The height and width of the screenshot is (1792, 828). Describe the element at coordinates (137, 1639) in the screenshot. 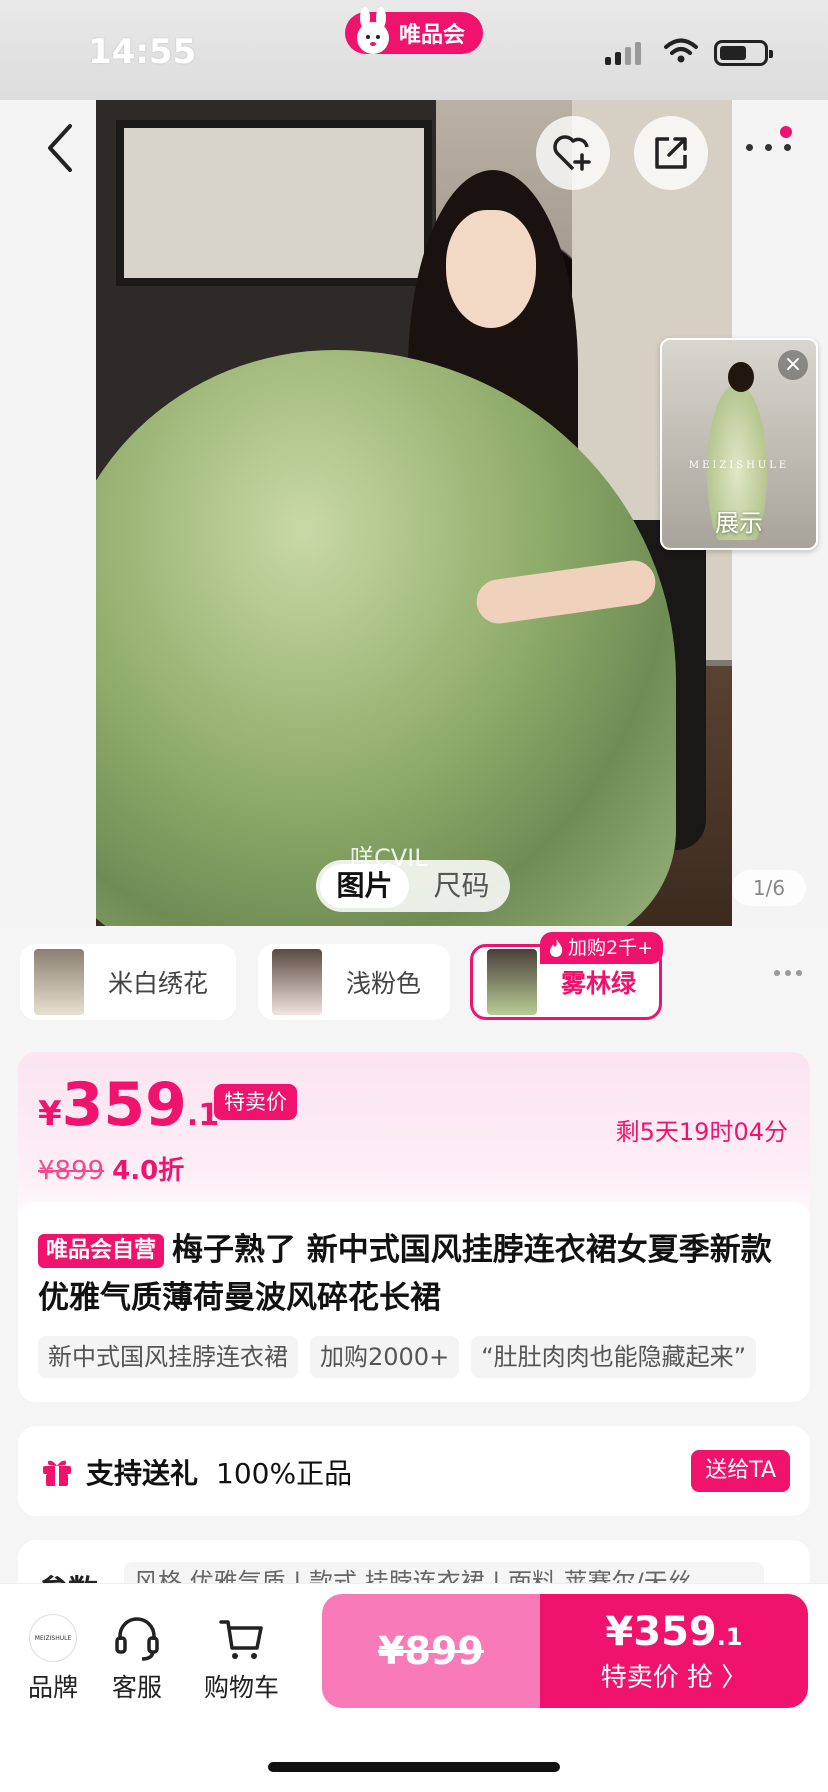

I see `headset-icon` at that location.